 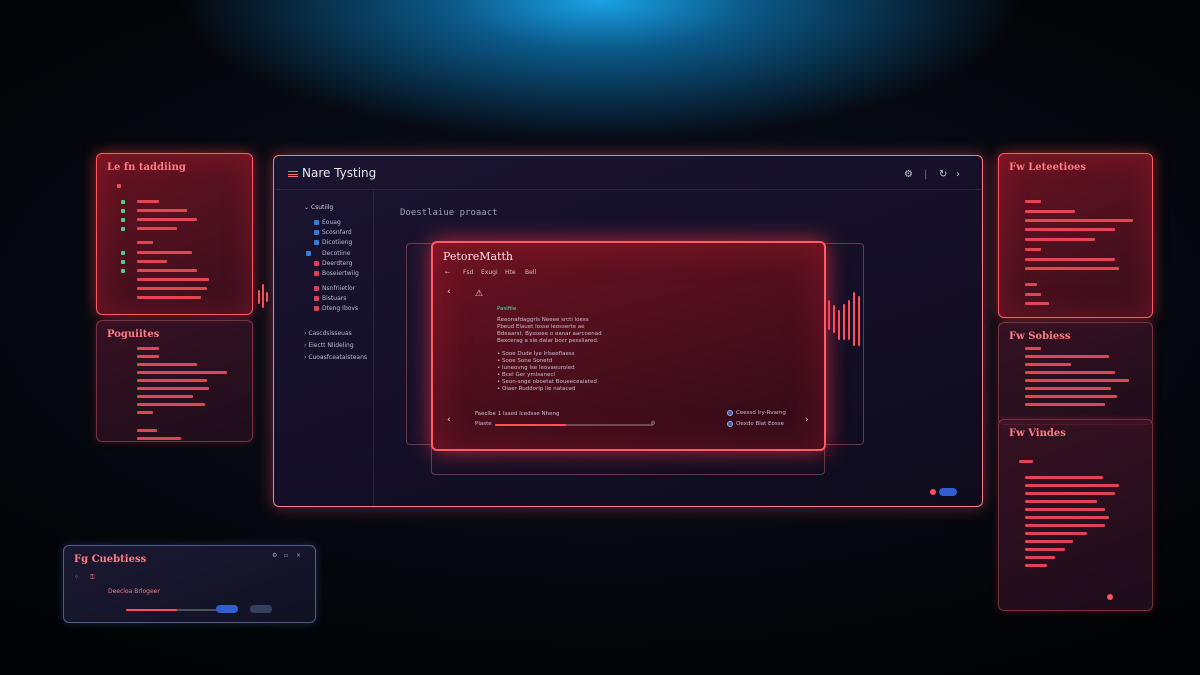 What do you see at coordinates (318, 207) in the screenshot?
I see `sidebar-header: ⌄ Csutiilg` at bounding box center [318, 207].